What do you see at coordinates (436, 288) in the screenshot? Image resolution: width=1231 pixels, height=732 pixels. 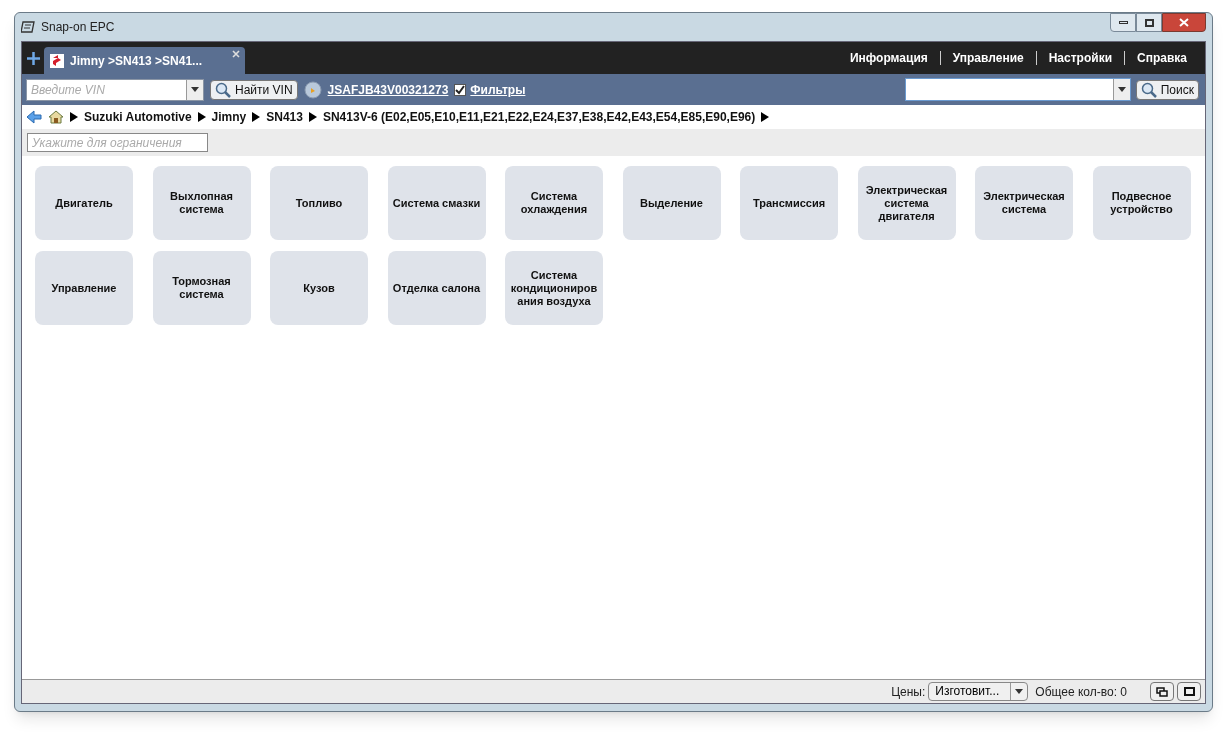 I see `category-tile: Отделка салона` at bounding box center [436, 288].